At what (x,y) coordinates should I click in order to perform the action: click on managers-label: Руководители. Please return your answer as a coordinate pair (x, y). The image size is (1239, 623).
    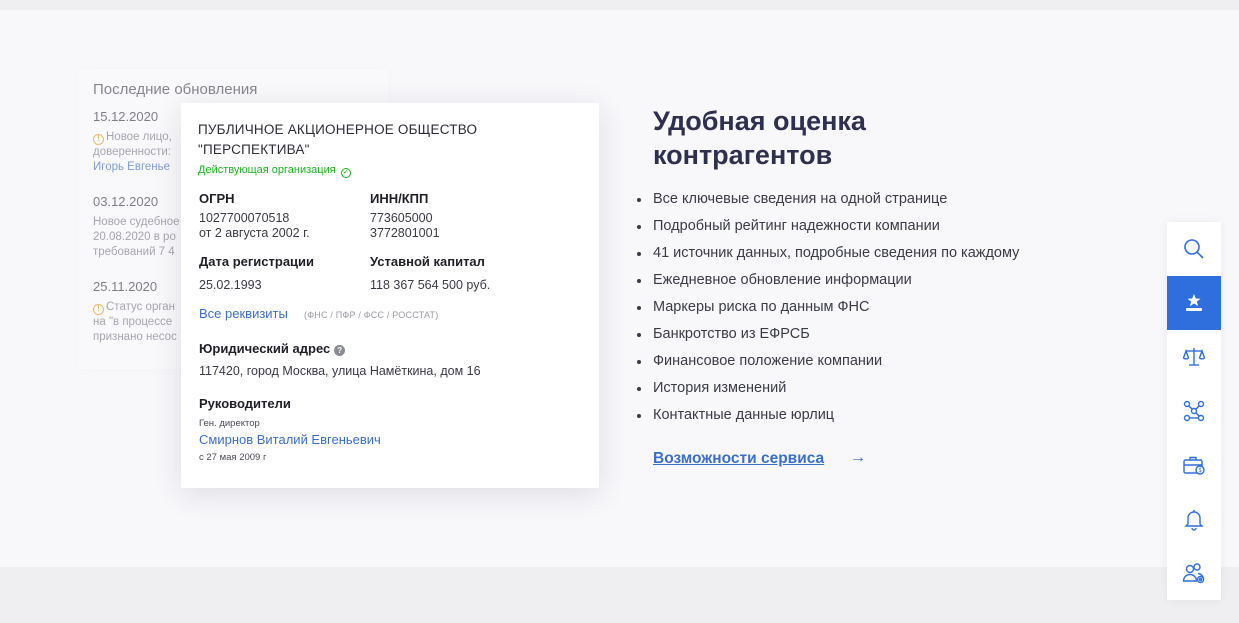
    Looking at the image, I should click on (245, 403).